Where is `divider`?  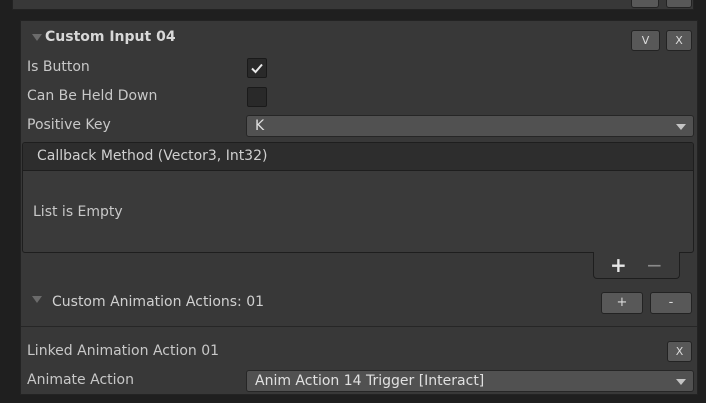 divider is located at coordinates (359, 326).